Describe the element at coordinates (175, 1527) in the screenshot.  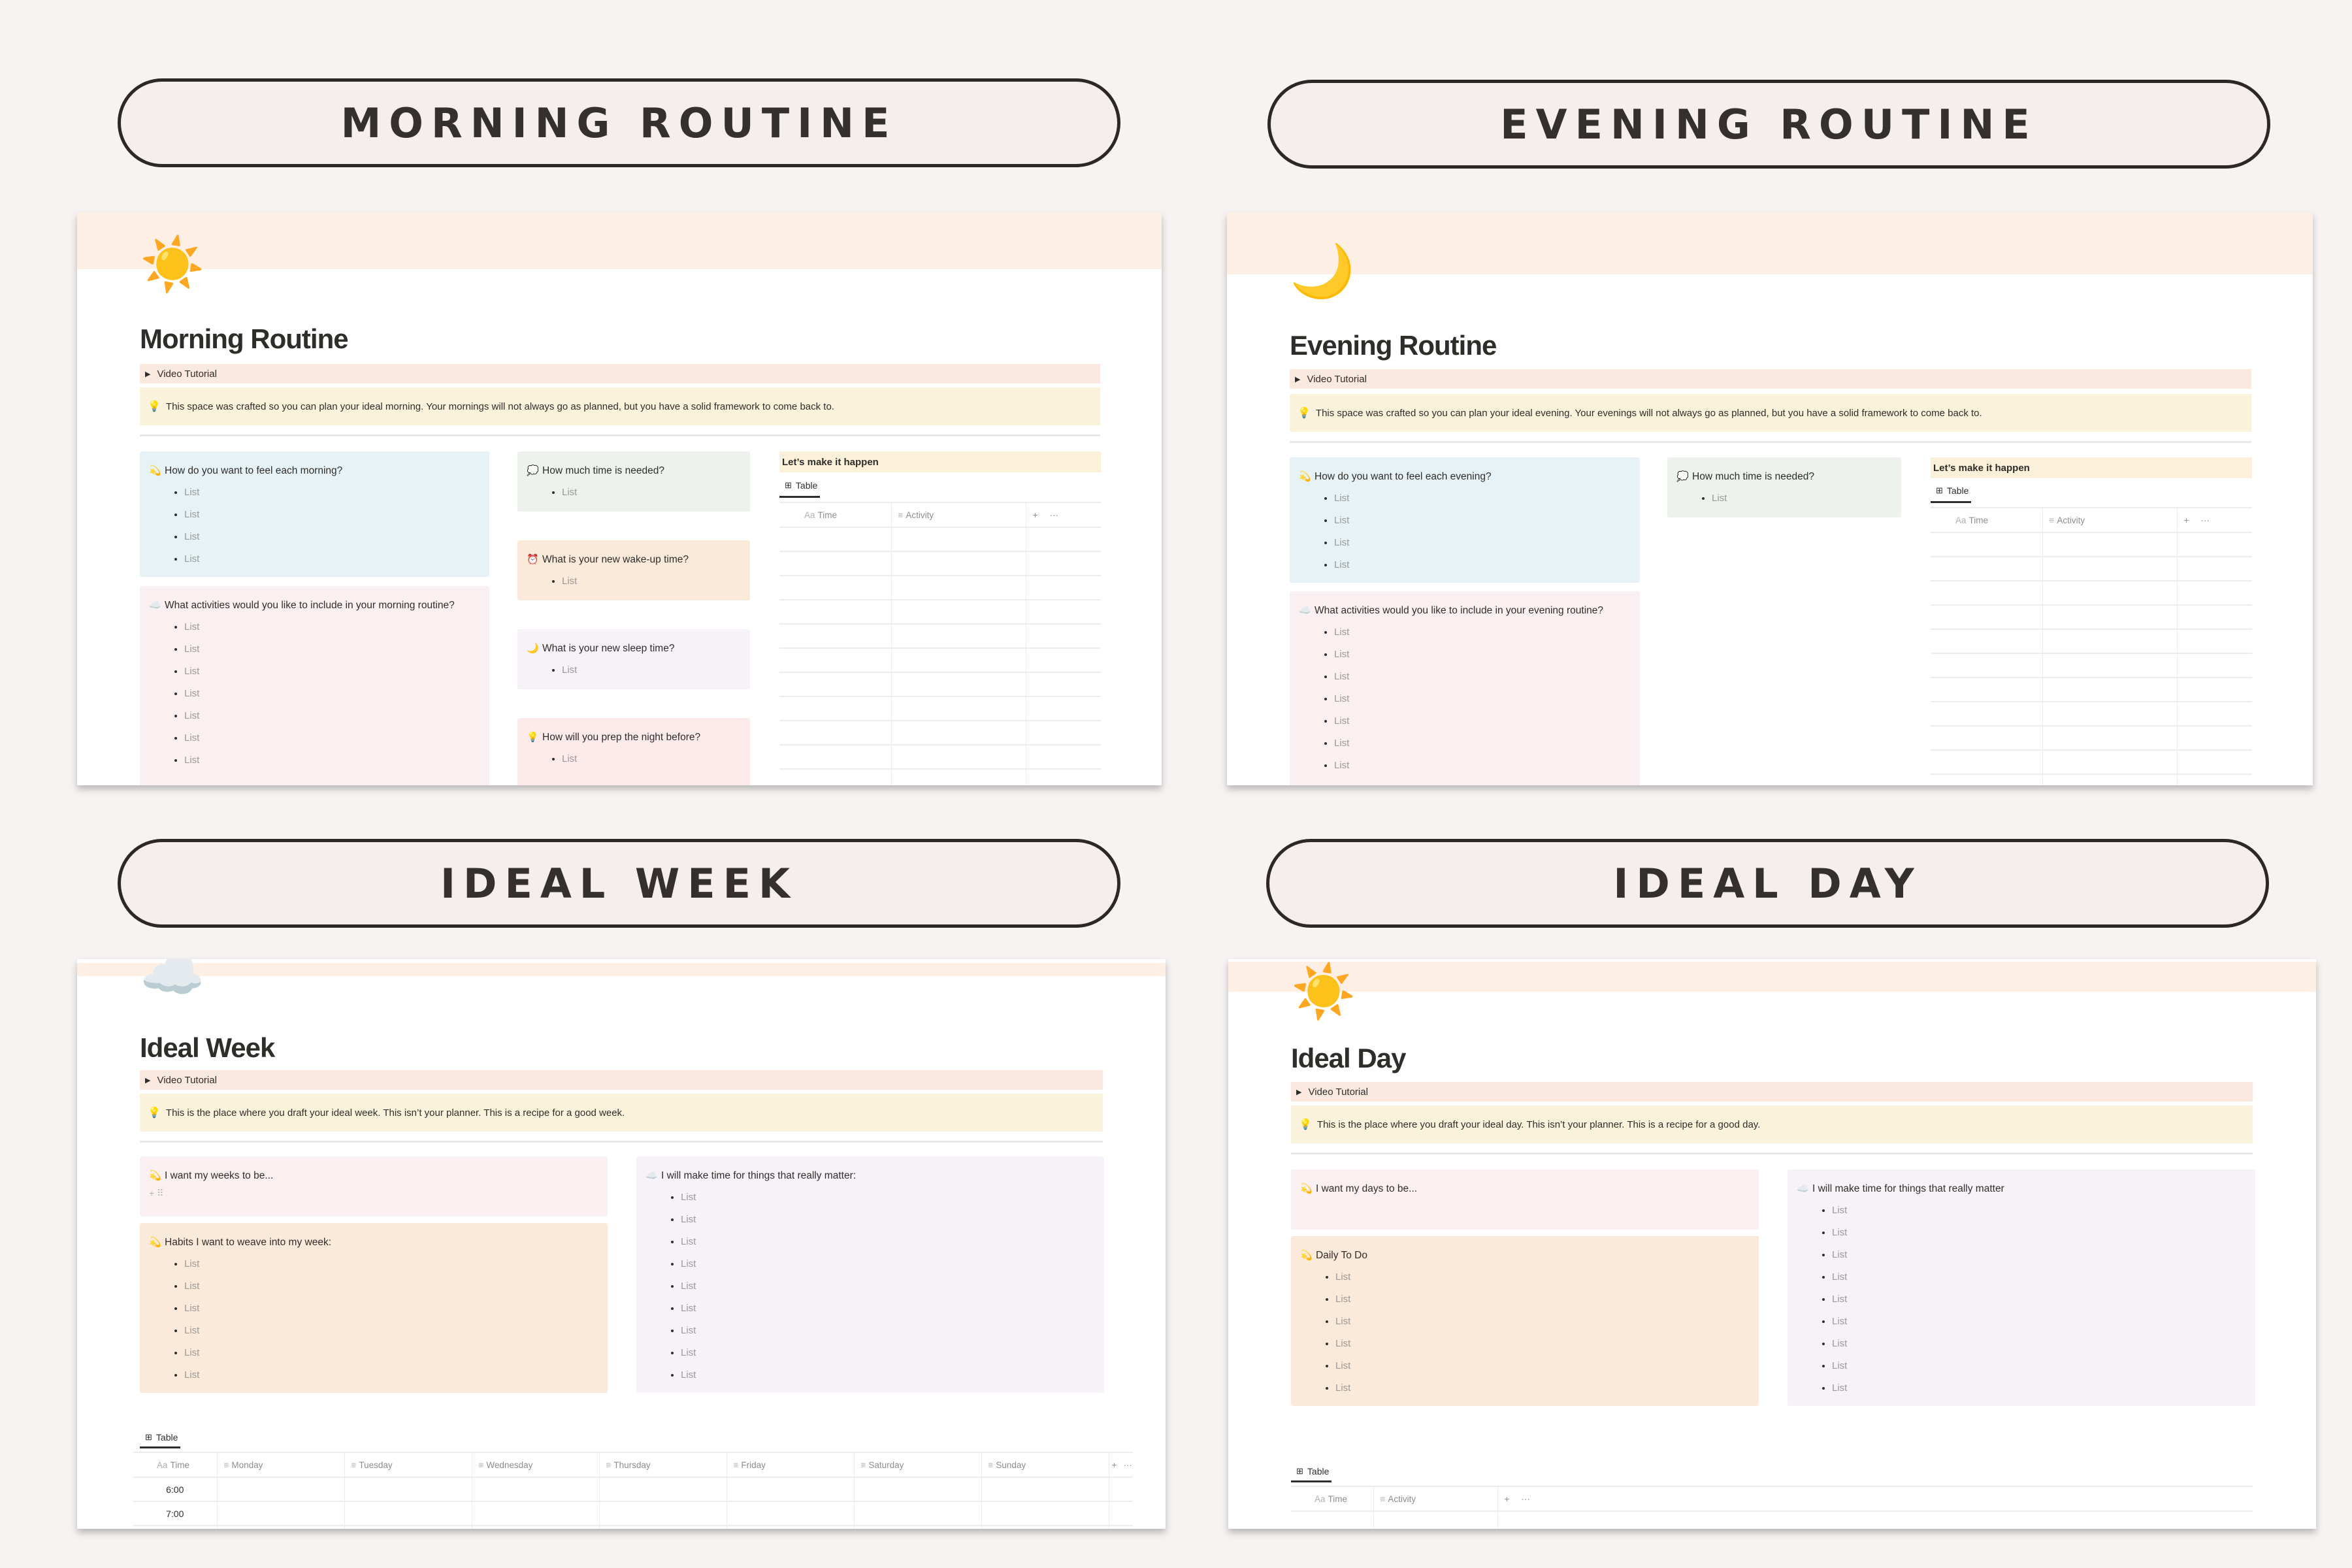
I see `time-cell` at that location.